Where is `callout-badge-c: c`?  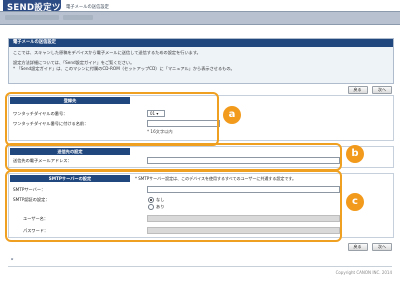 callout-badge-c: c is located at coordinates (355, 202).